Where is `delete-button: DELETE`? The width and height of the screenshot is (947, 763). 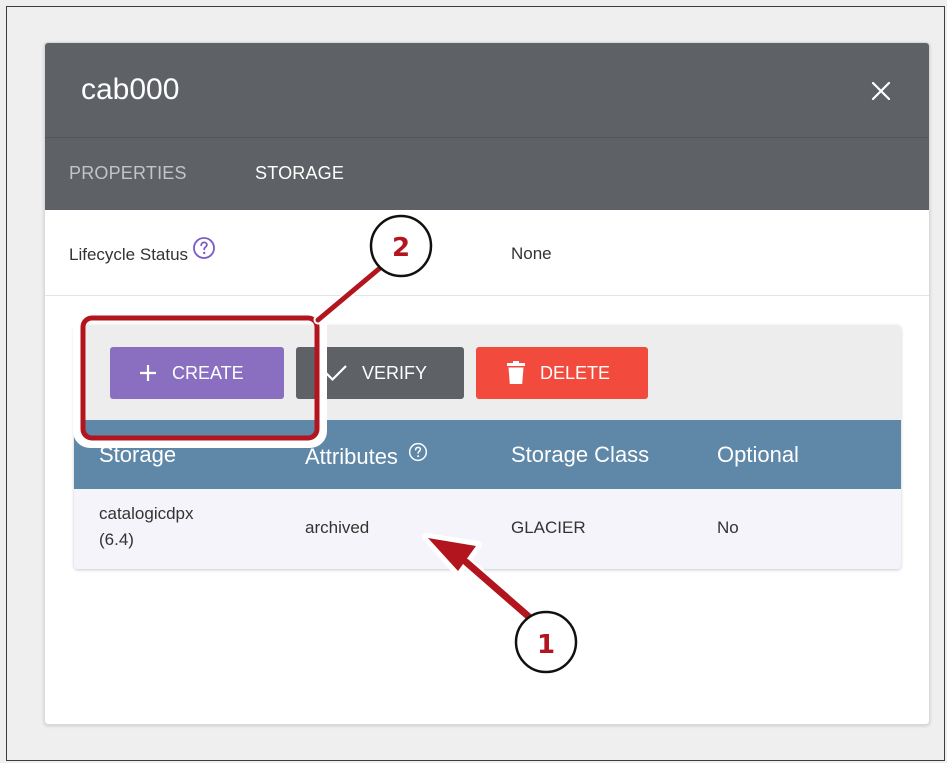
delete-button: DELETE is located at coordinates (562, 373).